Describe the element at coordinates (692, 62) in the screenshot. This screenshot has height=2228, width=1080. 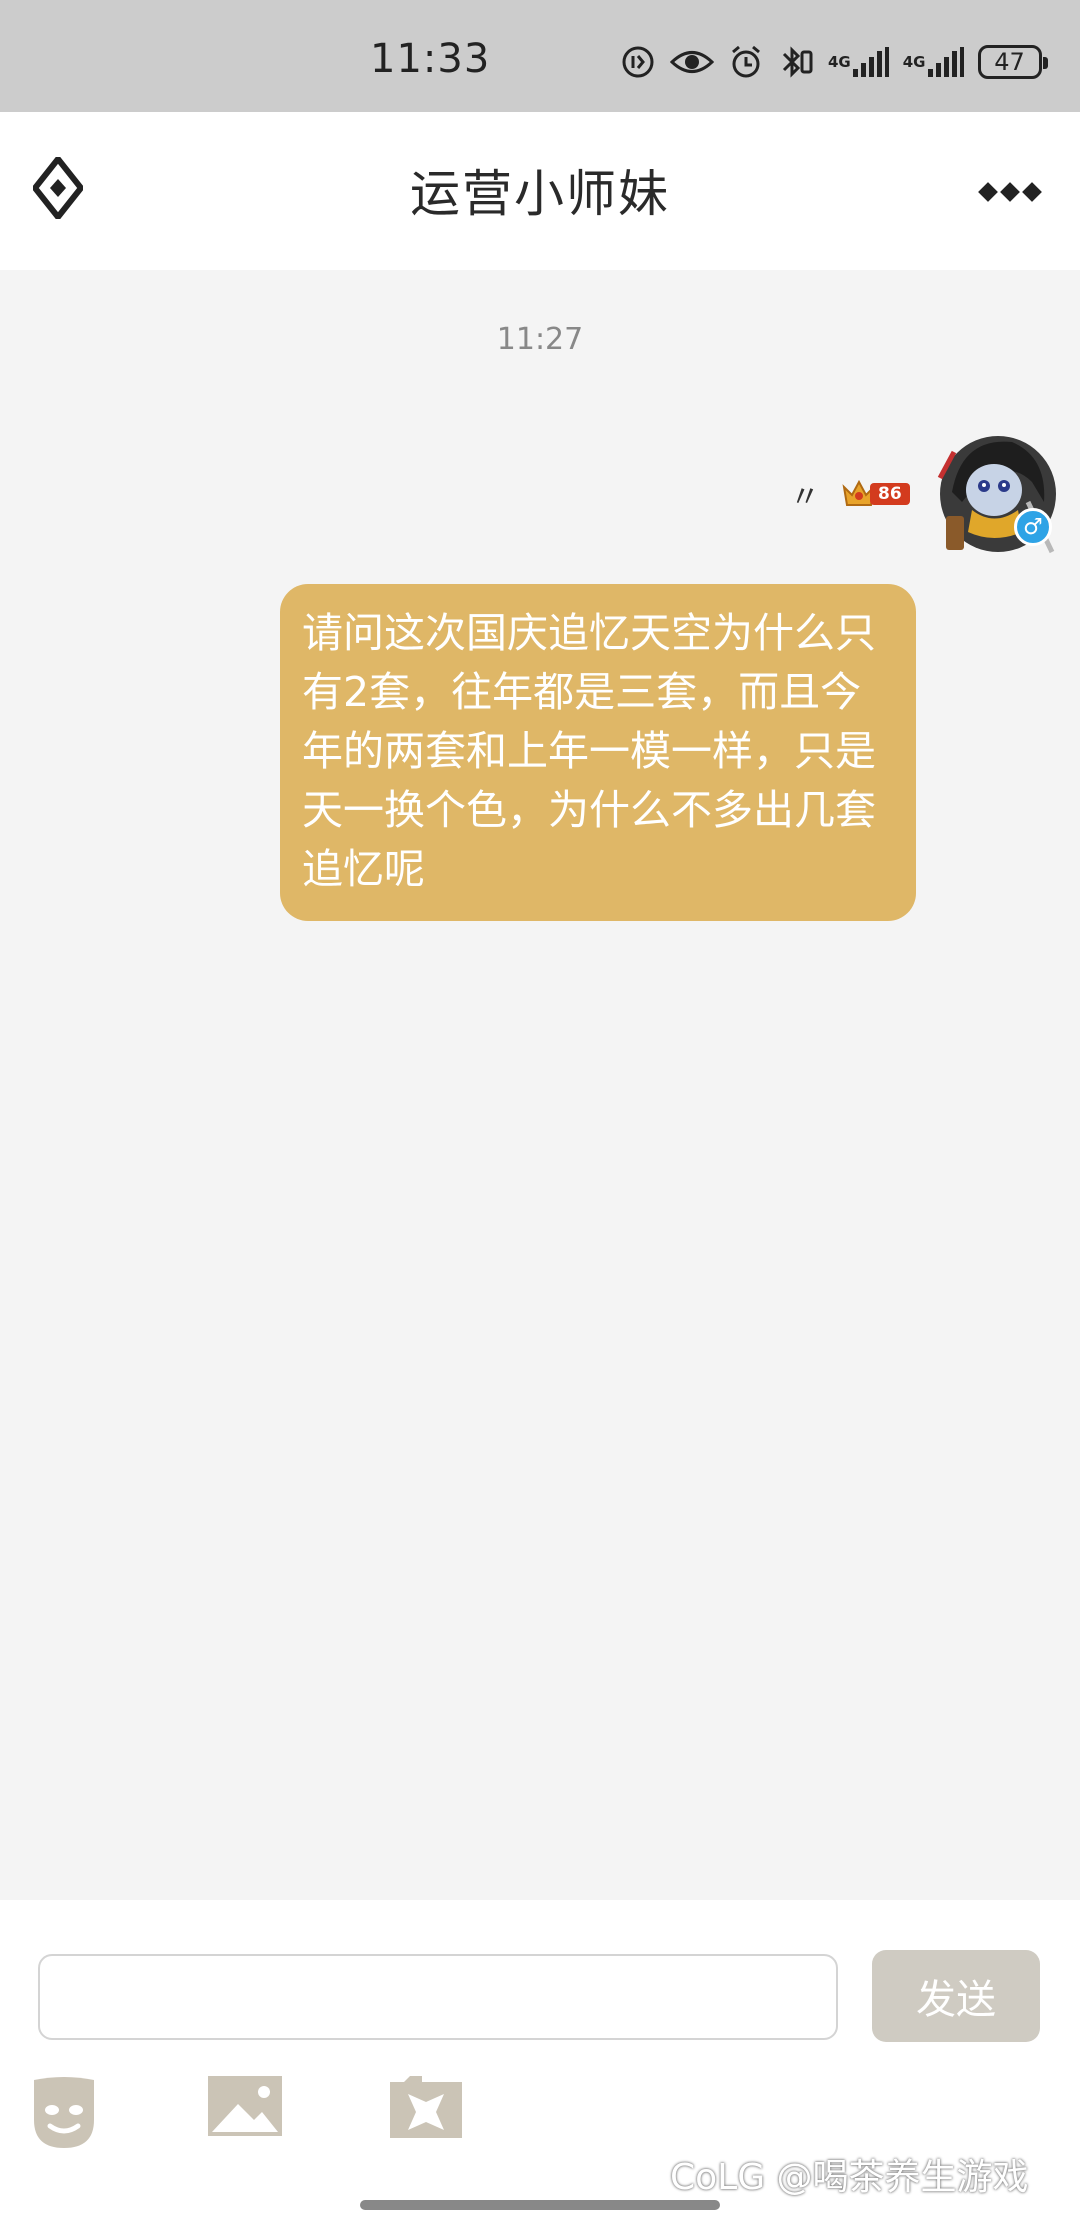
I see `eye-icon` at that location.